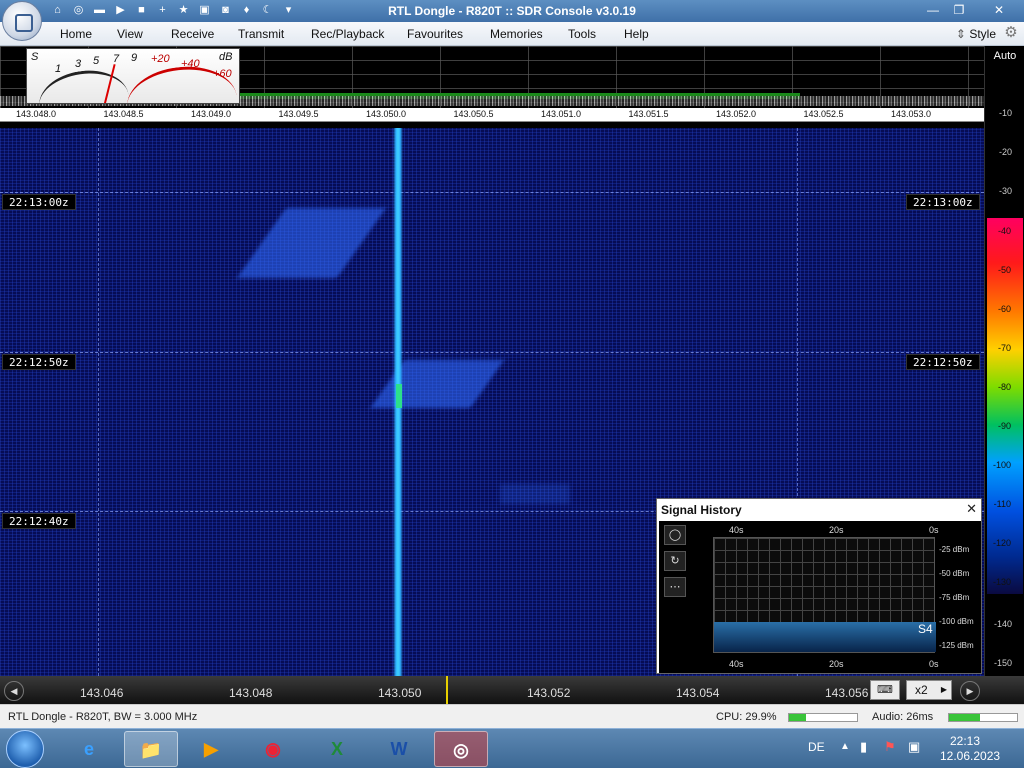 The image size is (1024, 768). I want to click on stop-icon: ■, so click(141, 10).